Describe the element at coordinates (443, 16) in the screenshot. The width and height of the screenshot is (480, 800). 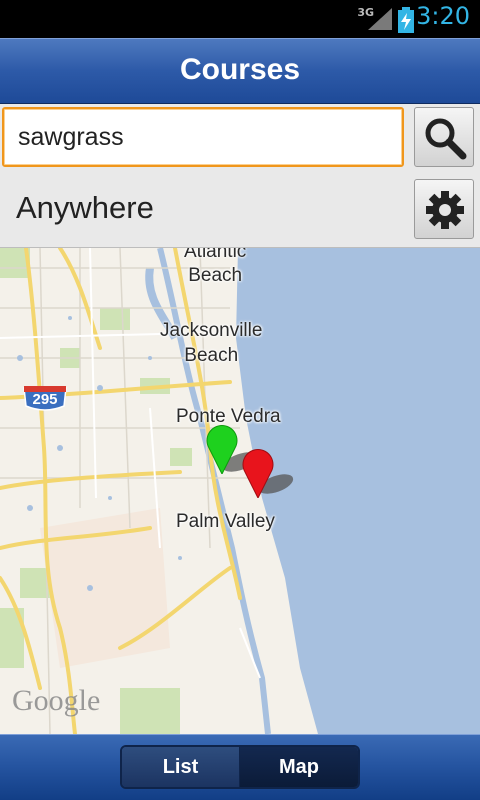
I see `clock: 3:20` at that location.